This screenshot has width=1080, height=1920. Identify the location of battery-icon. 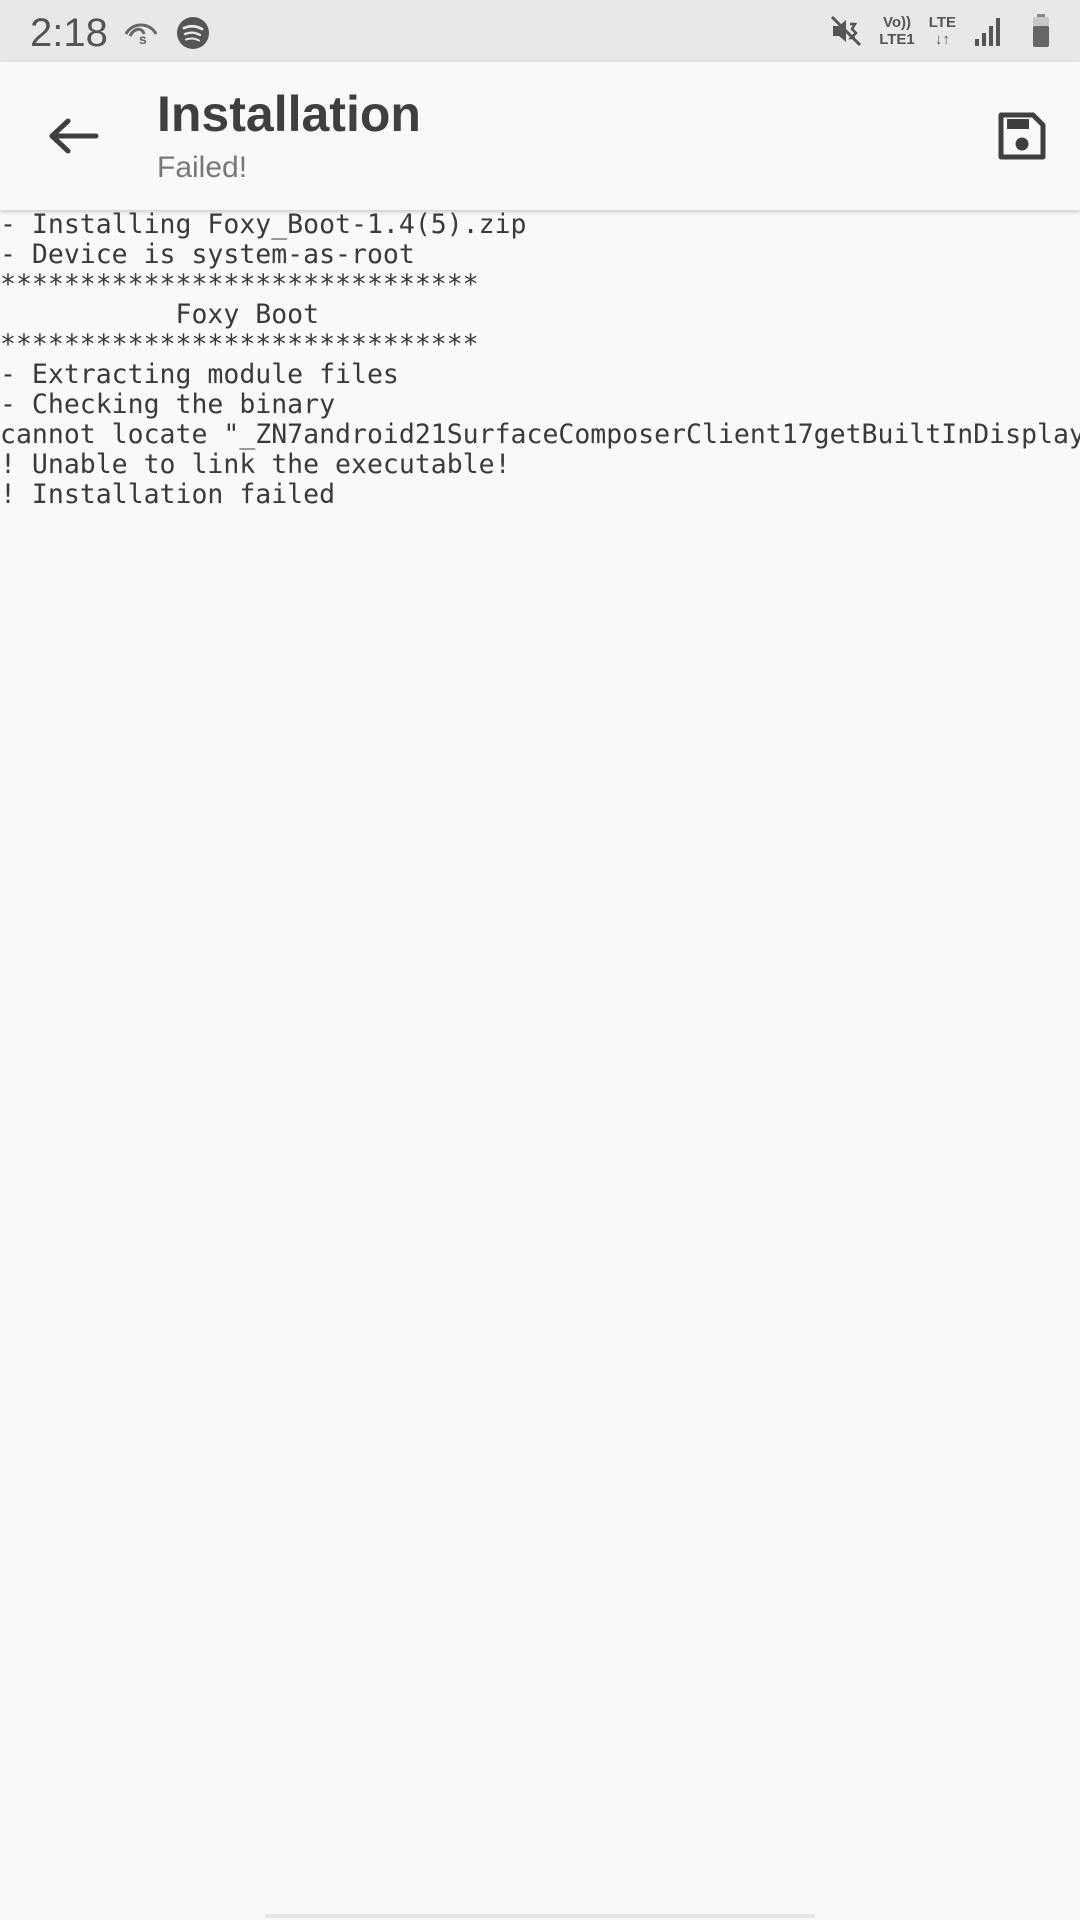
(1041, 30).